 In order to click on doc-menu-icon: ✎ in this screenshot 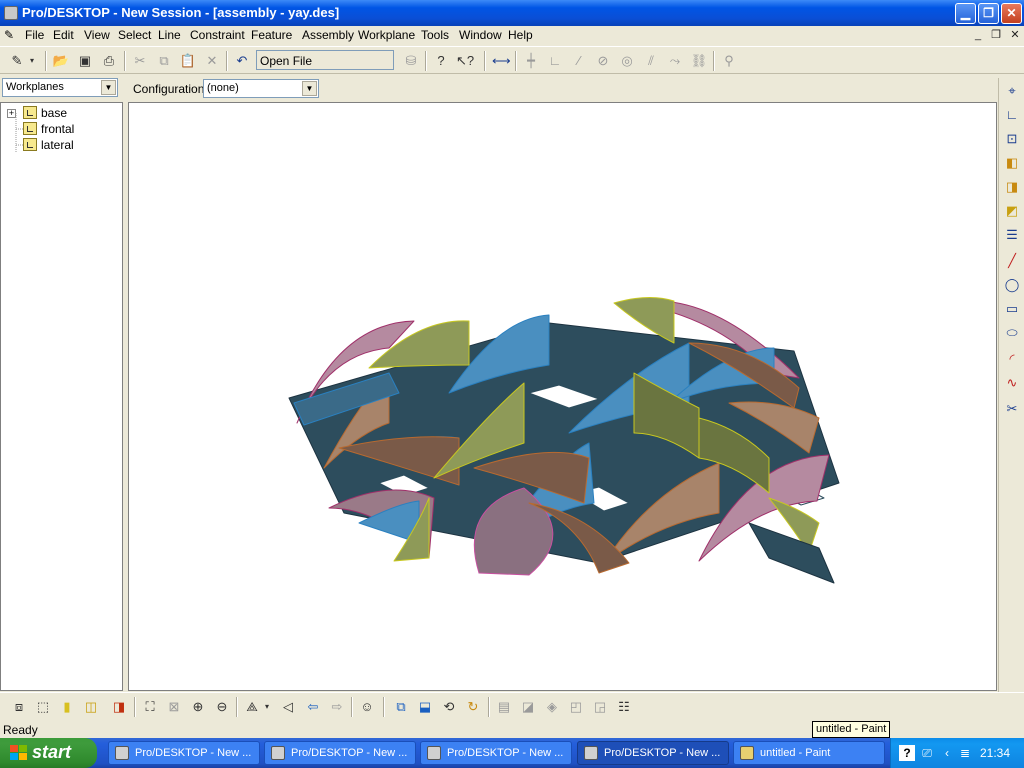, I will do `click(9, 35)`.